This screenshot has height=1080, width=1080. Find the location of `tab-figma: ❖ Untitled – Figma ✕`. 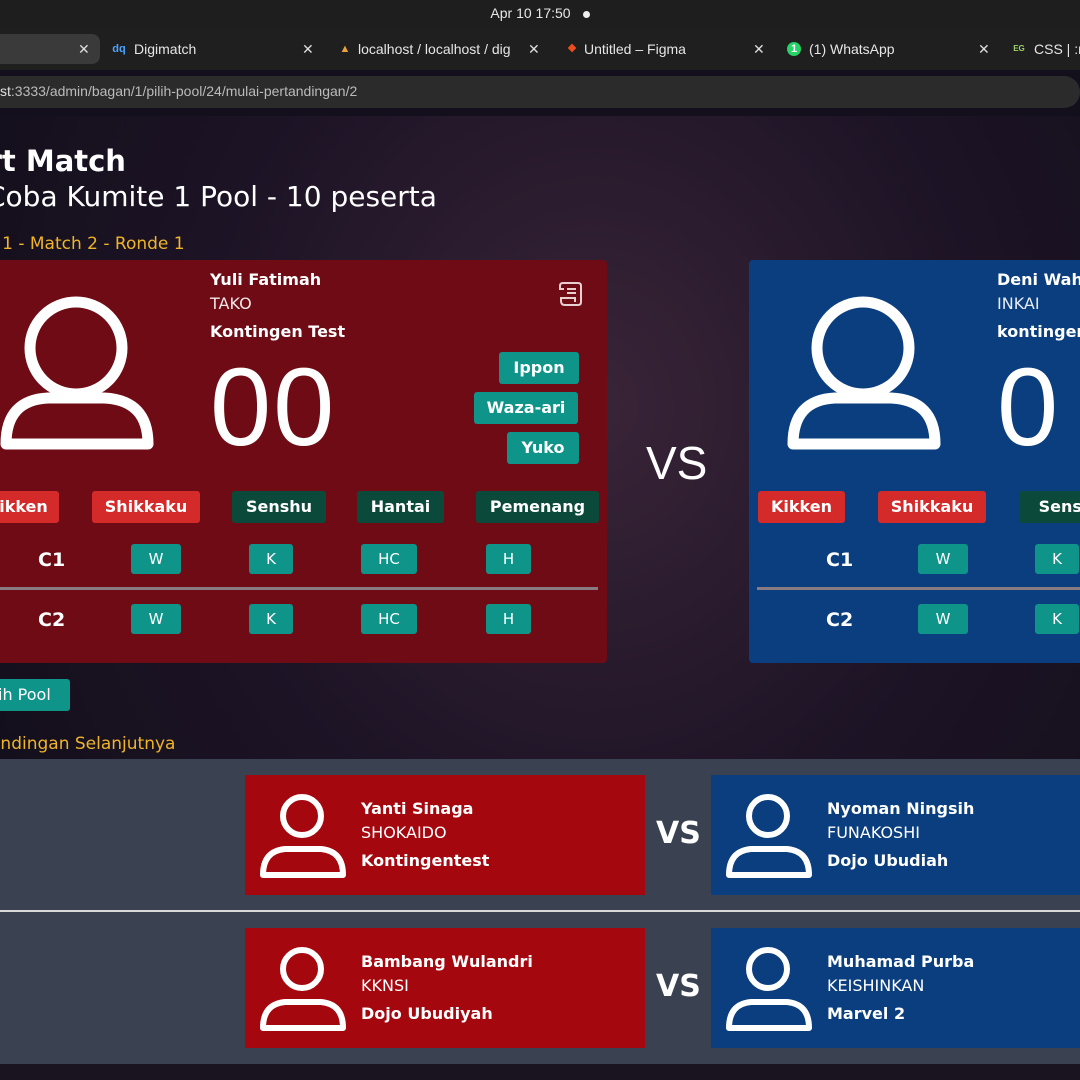

tab-figma: ❖ Untitled – Figma ✕ is located at coordinates (667, 49).